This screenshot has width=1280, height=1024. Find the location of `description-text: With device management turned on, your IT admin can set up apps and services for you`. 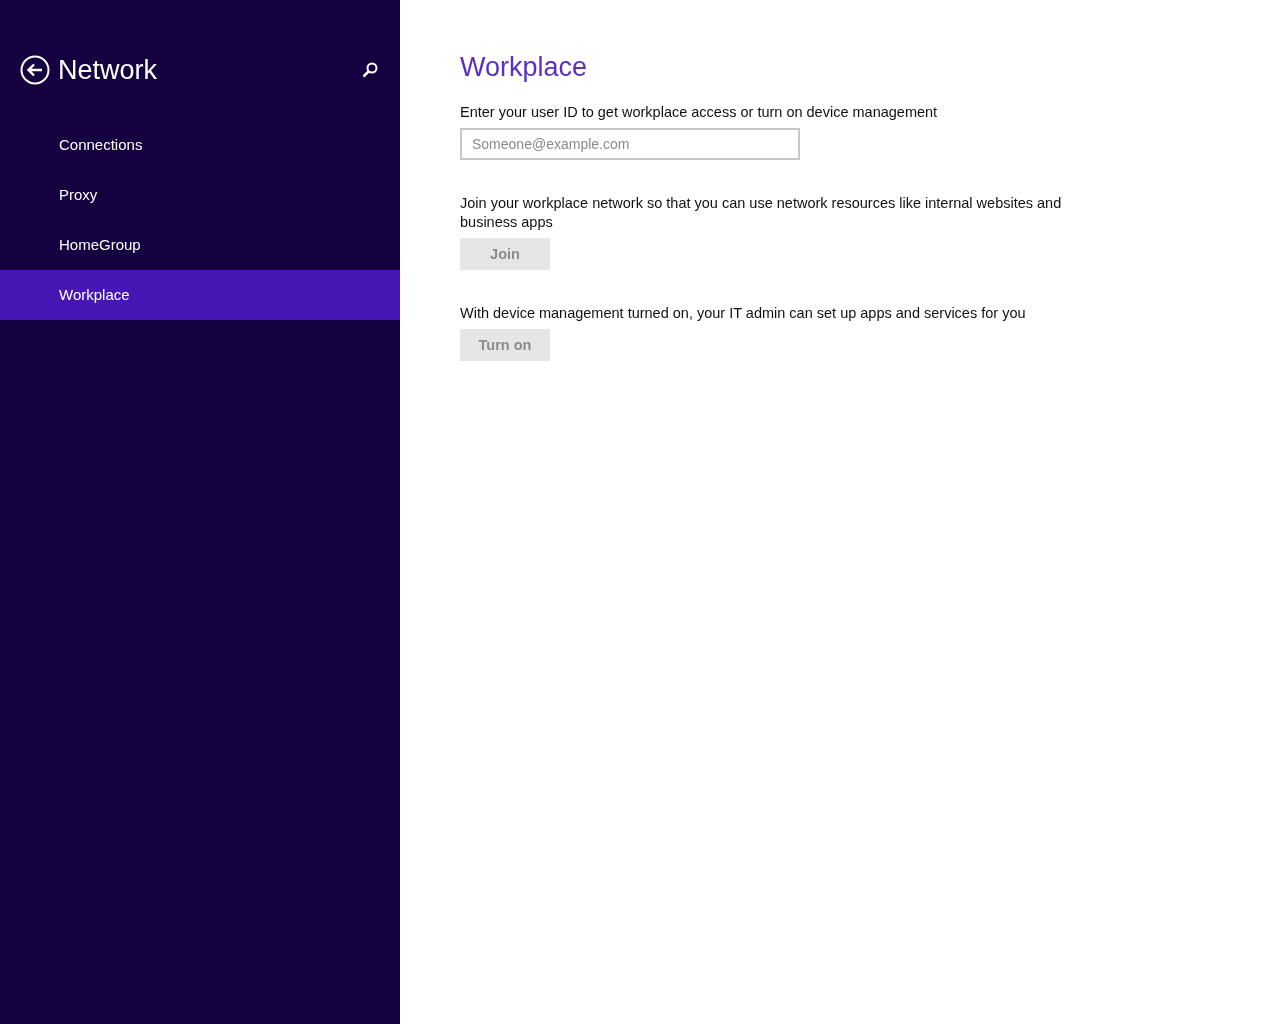

description-text: With device management turned on, your IT admin can set up apps and services for you is located at coordinates (743, 313).